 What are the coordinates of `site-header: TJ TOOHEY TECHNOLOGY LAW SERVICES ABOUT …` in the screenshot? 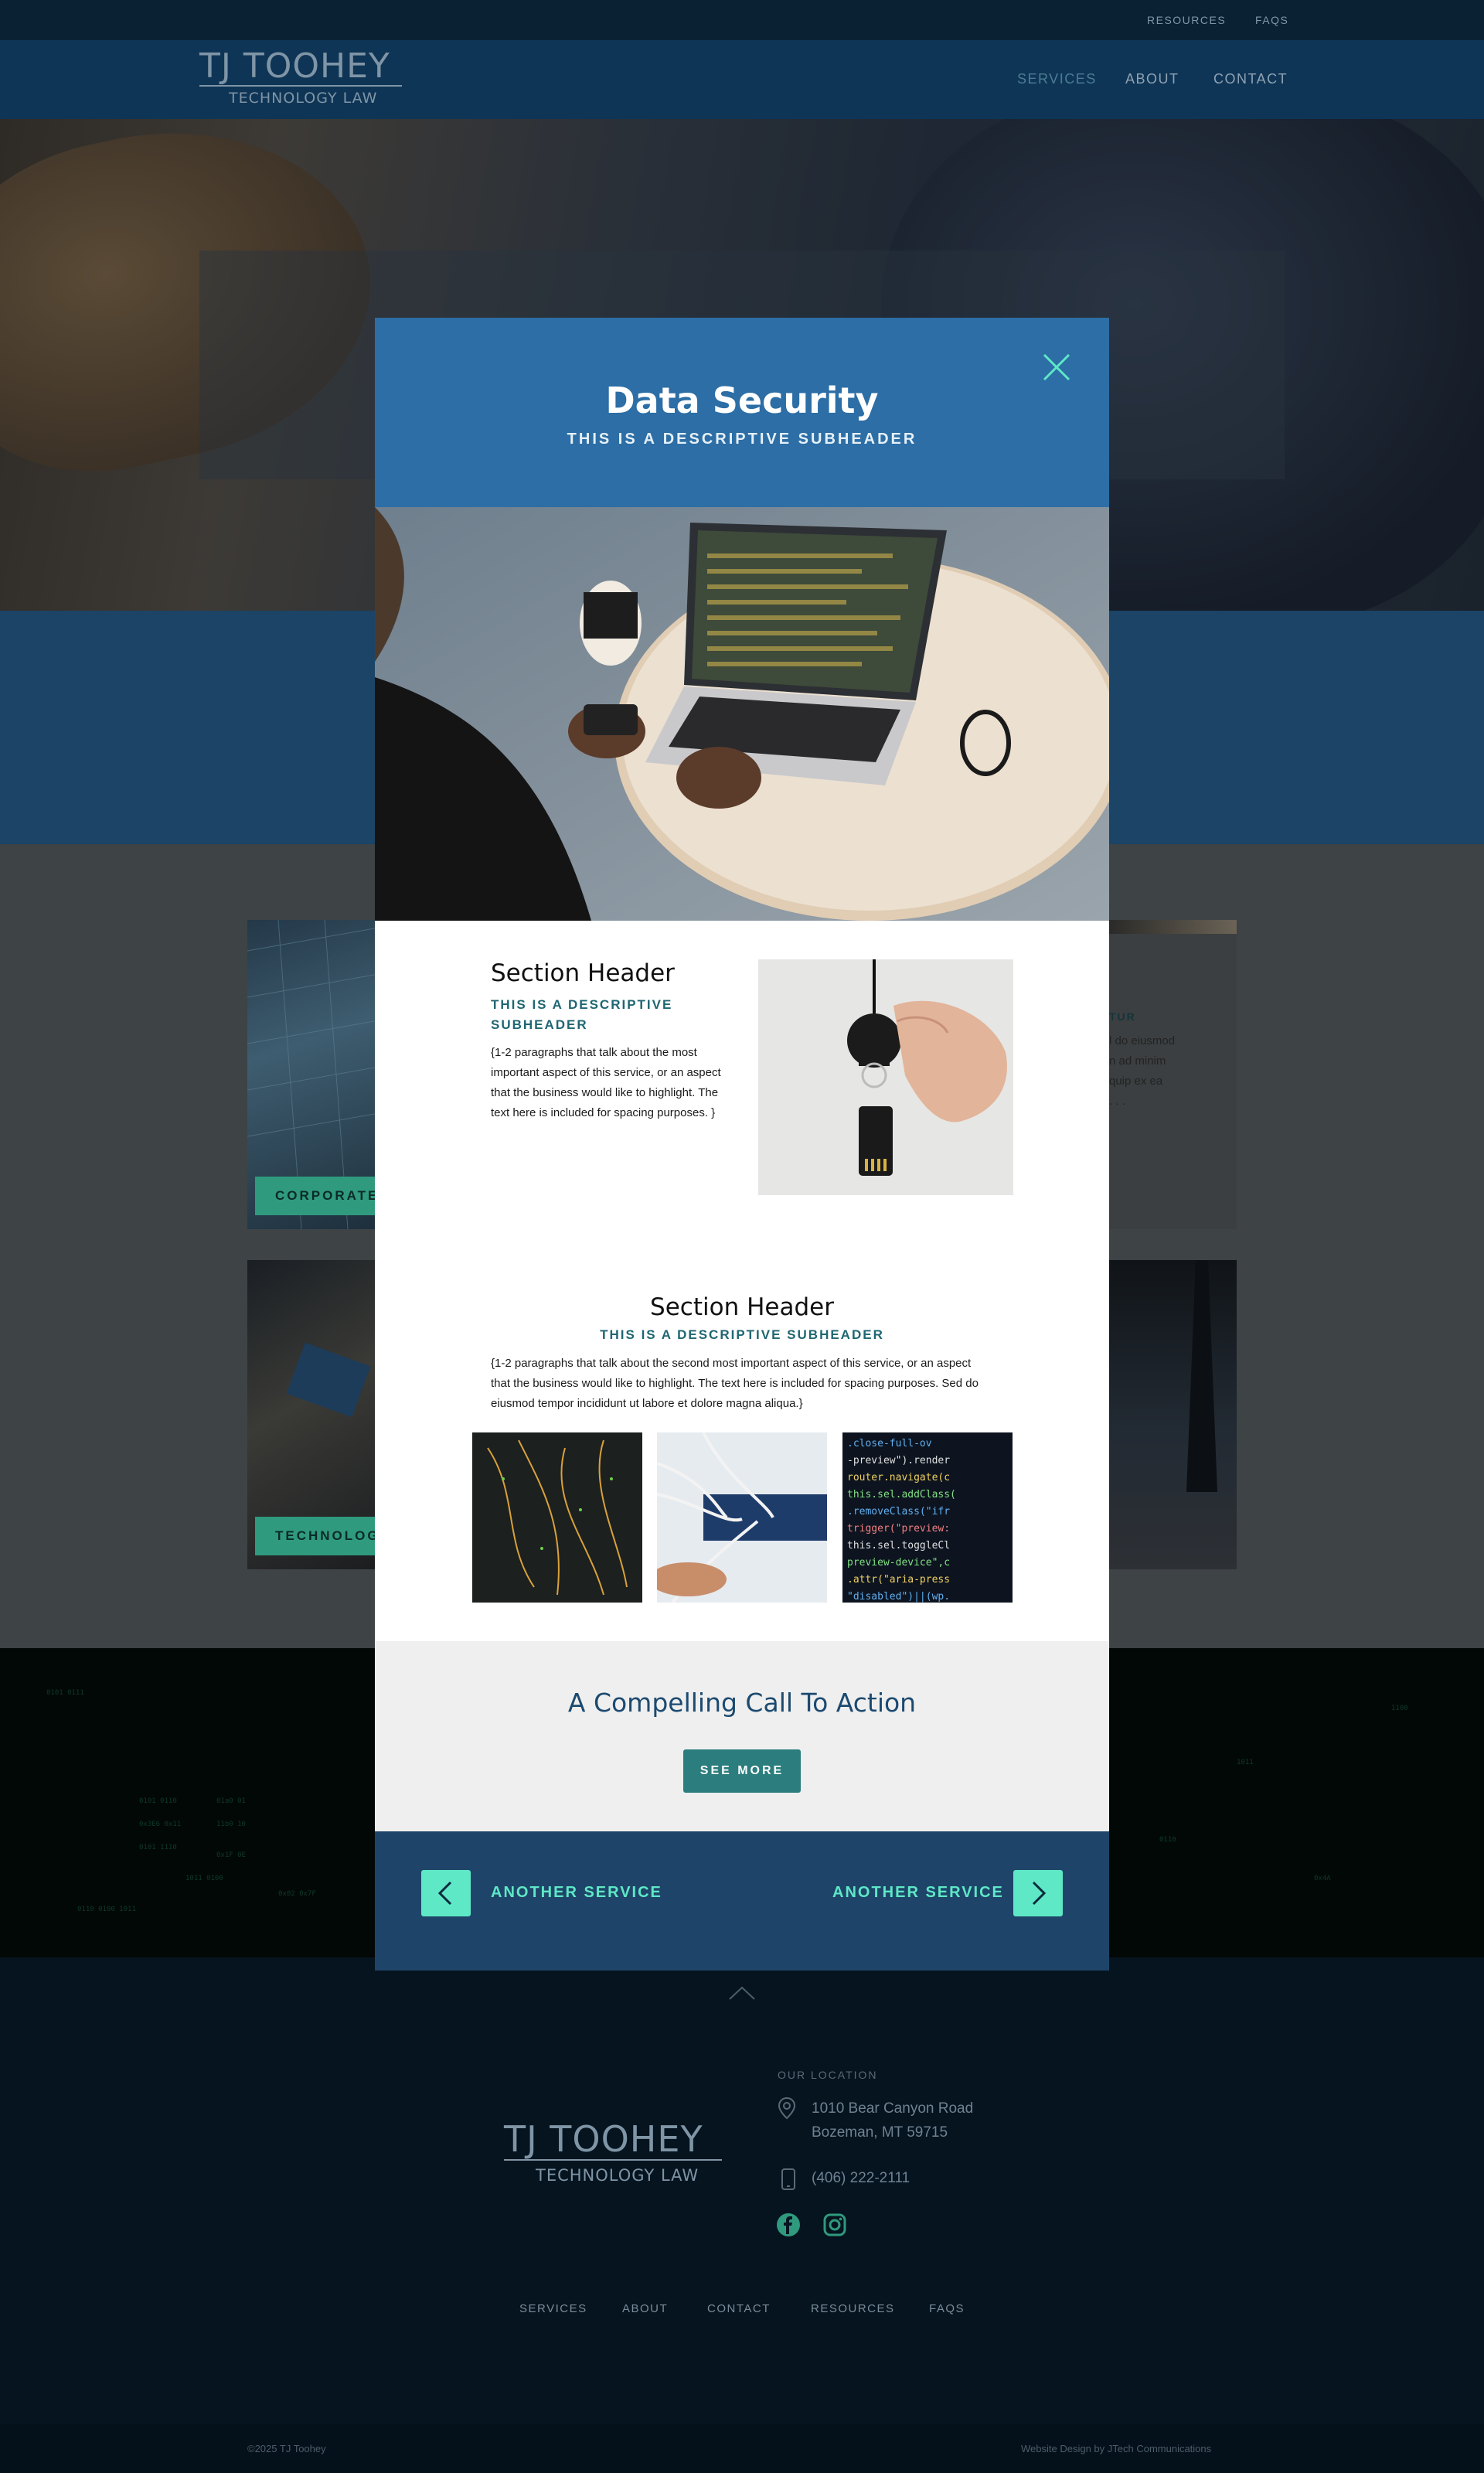 It's located at (742, 79).